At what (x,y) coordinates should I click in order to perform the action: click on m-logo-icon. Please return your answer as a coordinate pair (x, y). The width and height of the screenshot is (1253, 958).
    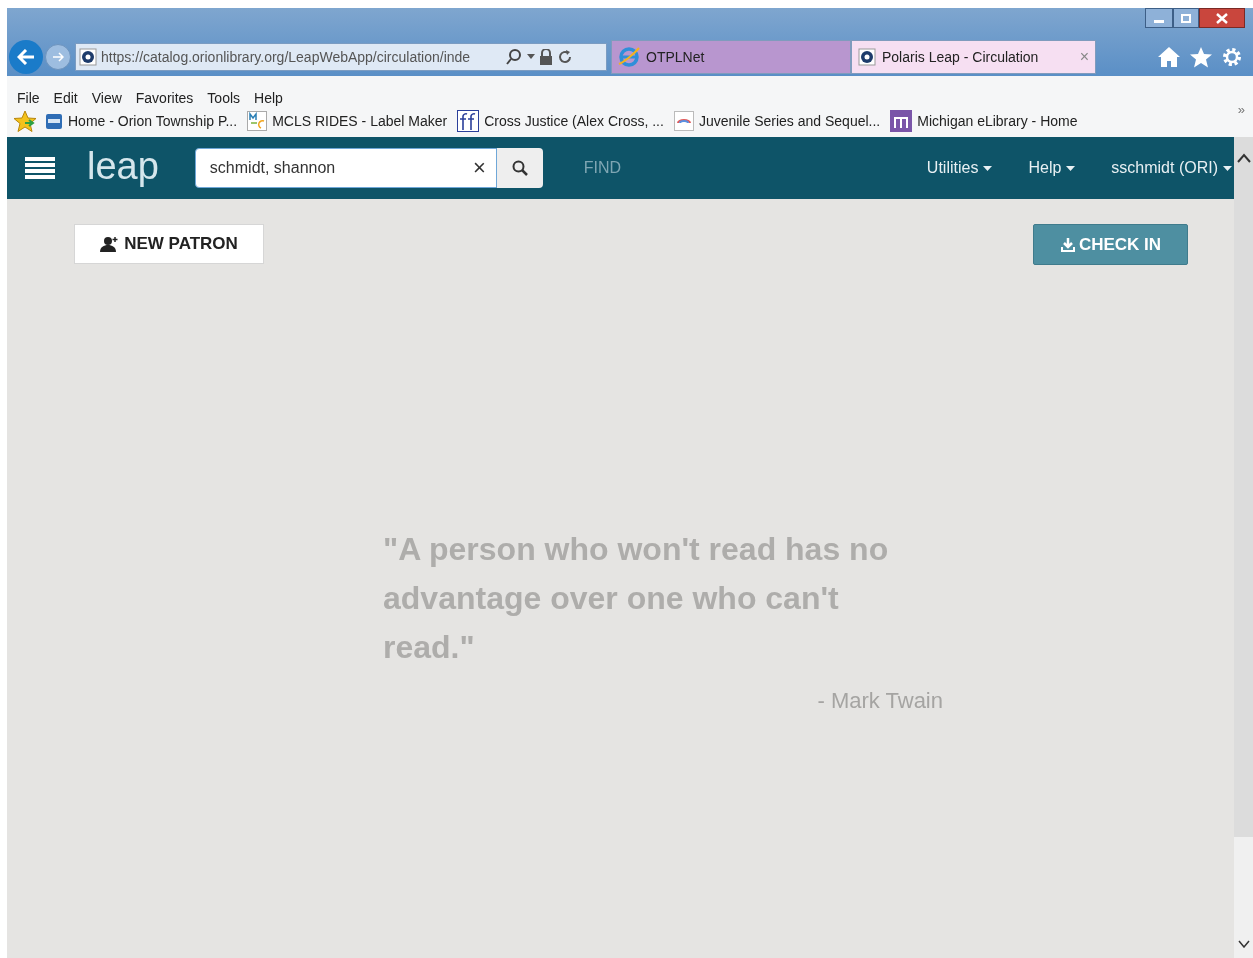
    Looking at the image, I should click on (901, 121).